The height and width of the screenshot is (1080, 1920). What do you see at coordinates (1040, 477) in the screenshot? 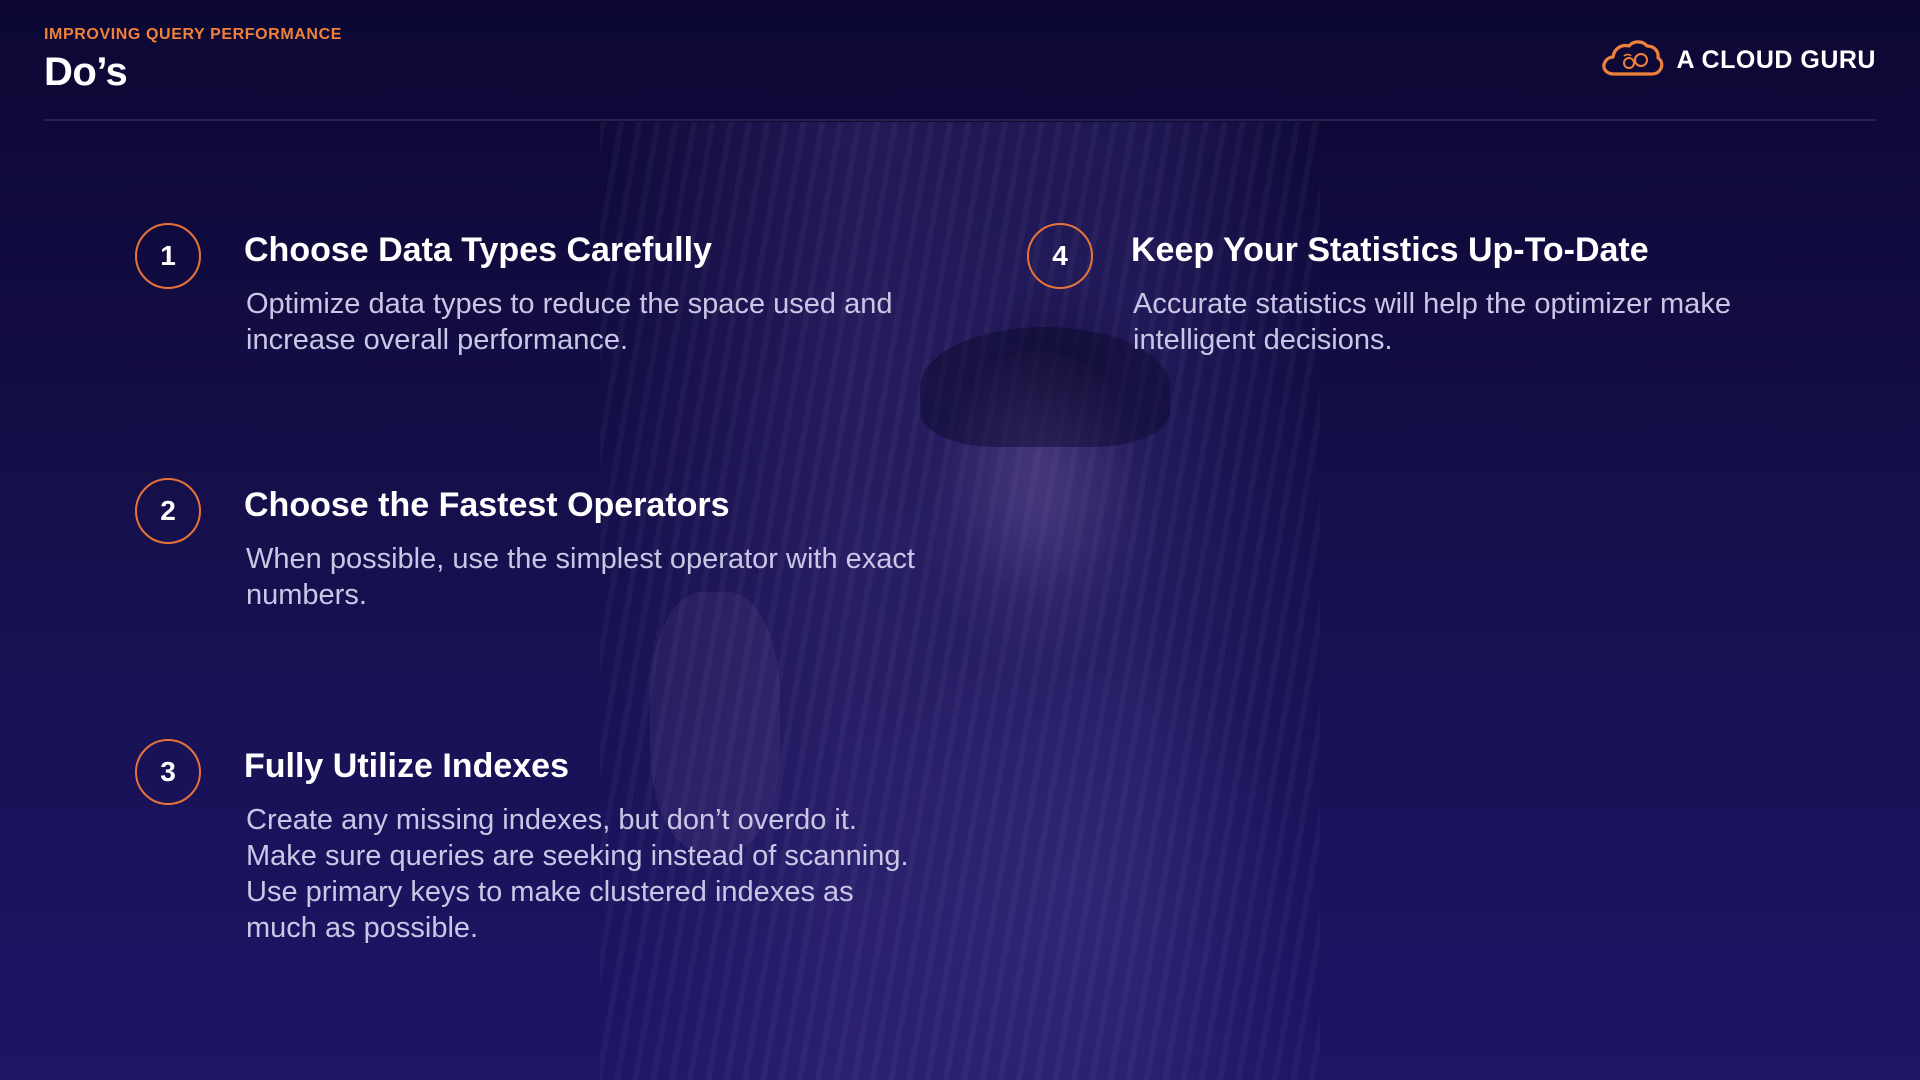
I see `background-photo-face` at bounding box center [1040, 477].